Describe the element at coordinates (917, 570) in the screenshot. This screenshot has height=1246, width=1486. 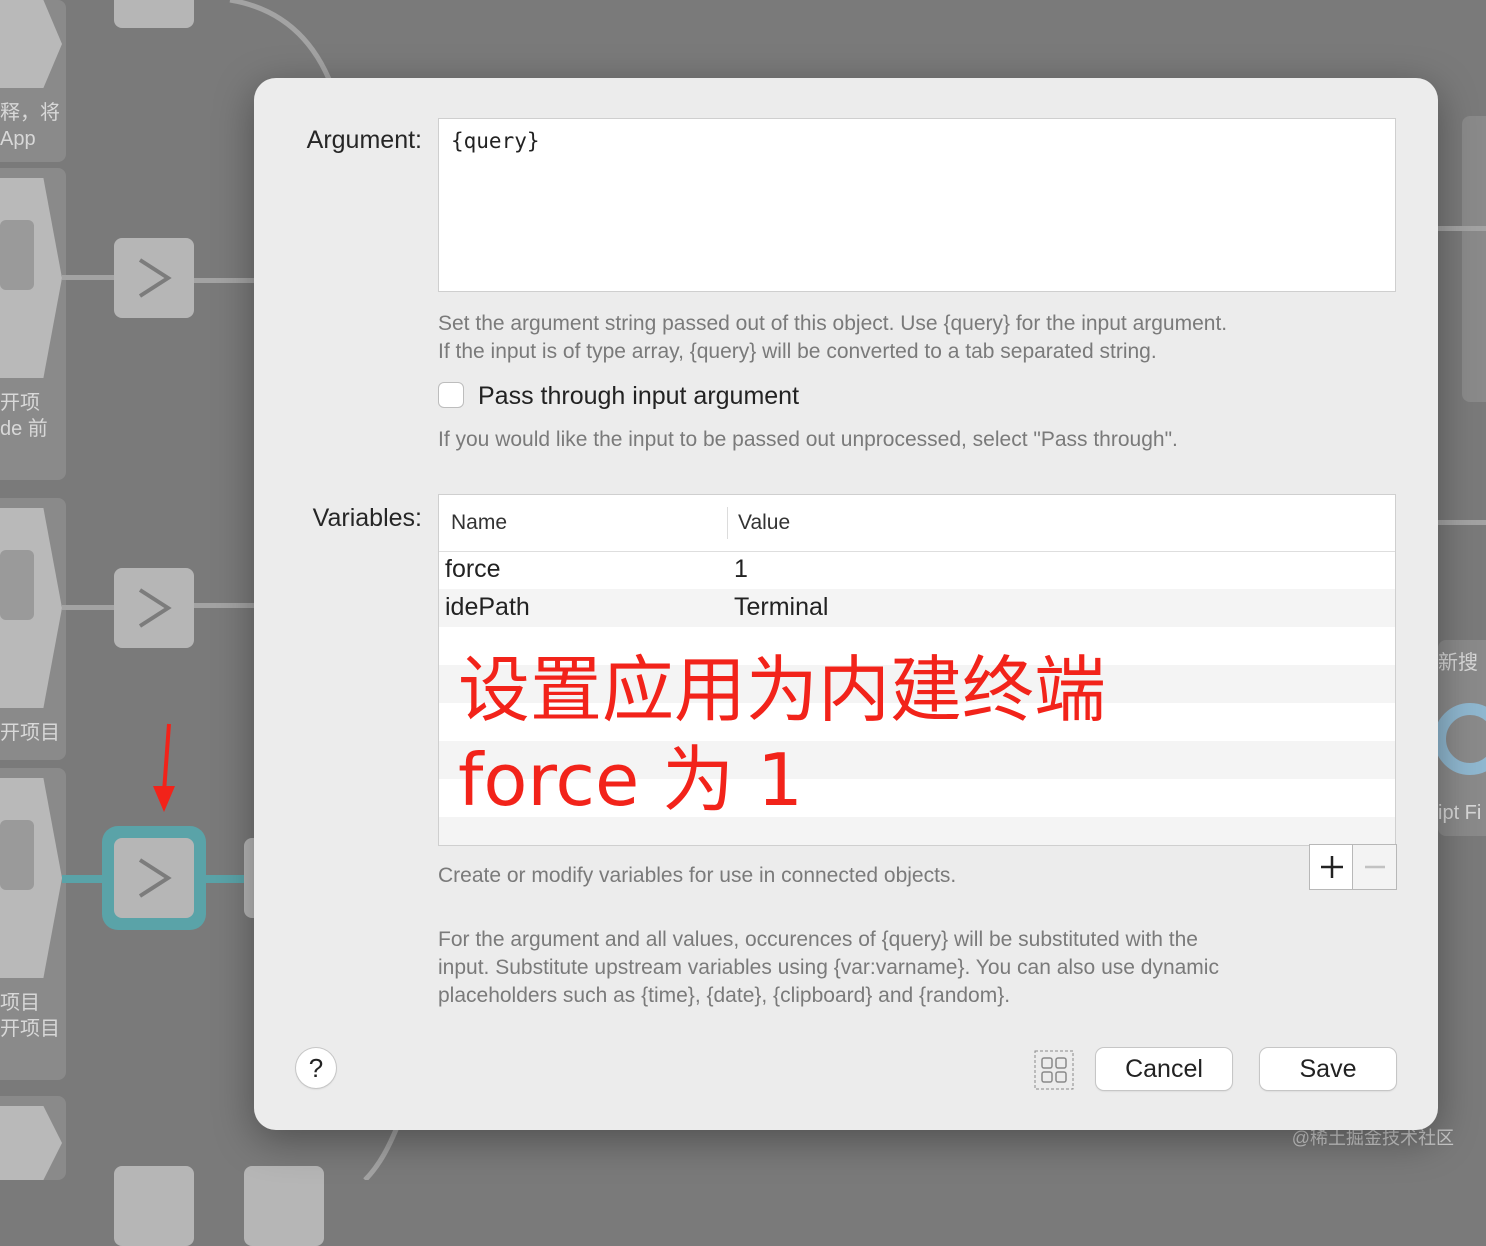
I see `table-row: force 1` at that location.